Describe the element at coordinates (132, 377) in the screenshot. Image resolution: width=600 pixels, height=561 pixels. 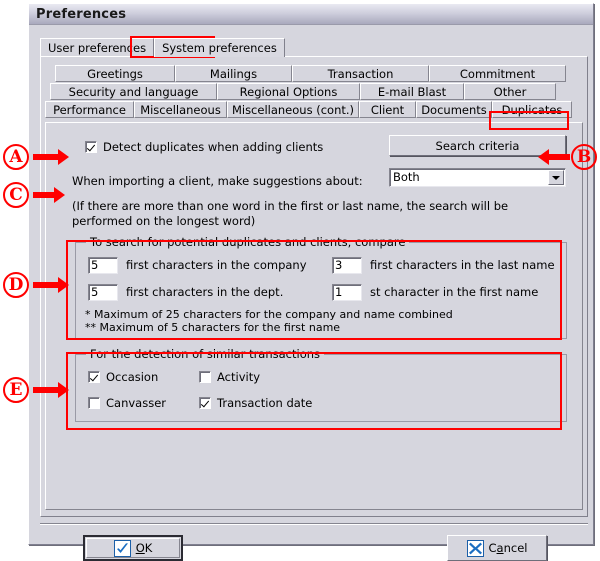
I see `occasion-label: Occasion` at that location.